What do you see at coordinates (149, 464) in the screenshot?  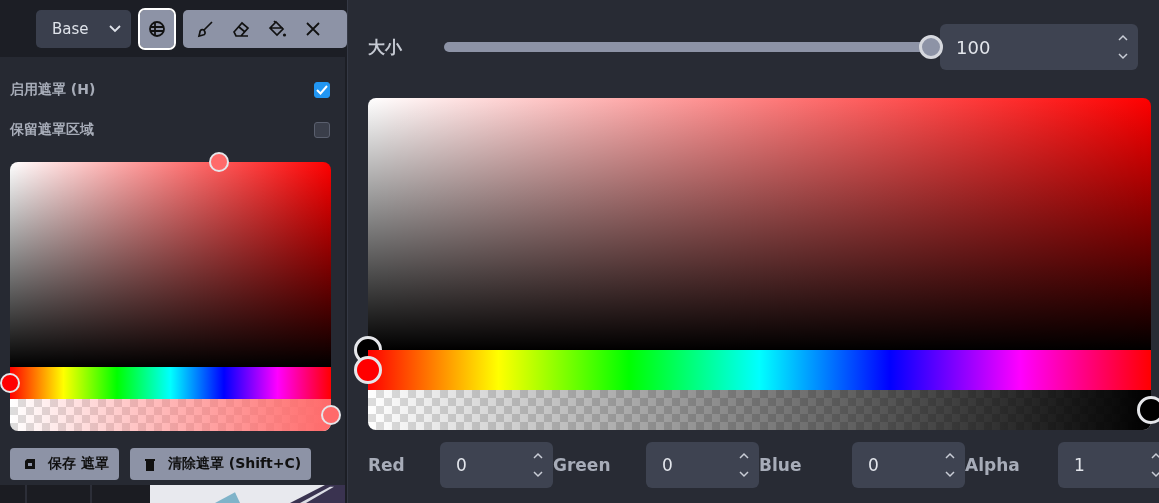 I see `trash-icon` at bounding box center [149, 464].